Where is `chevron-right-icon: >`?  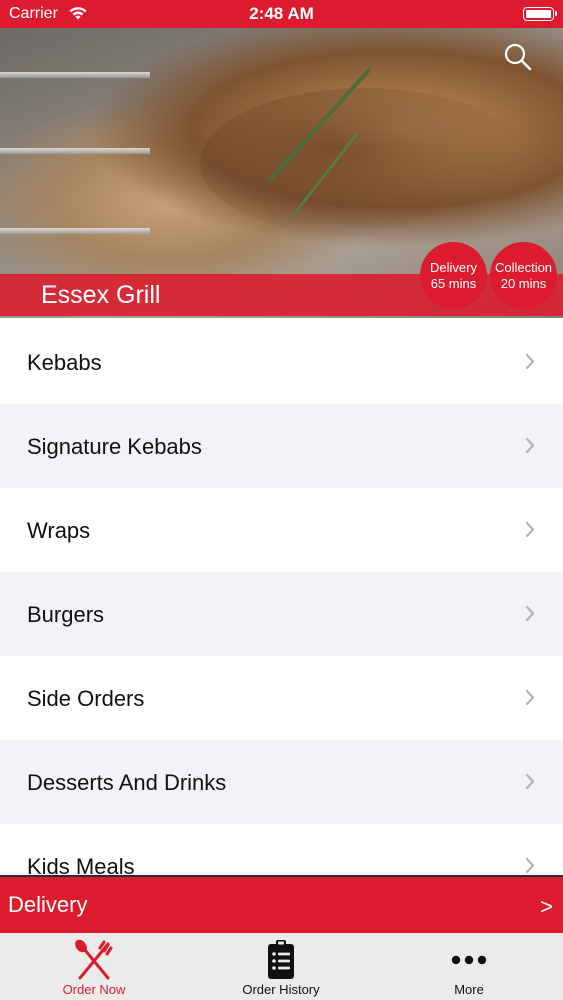 chevron-right-icon: > is located at coordinates (546, 906).